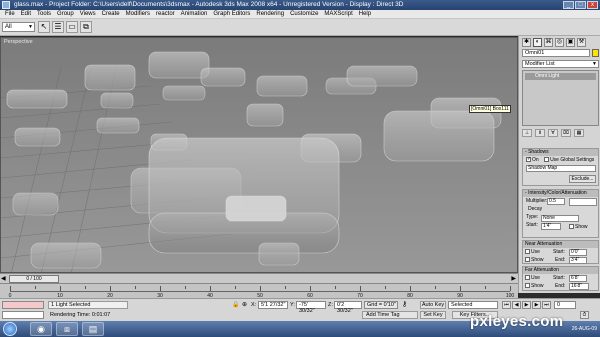 Image resolution: width=600 pixels, height=337 pixels. Describe the element at coordinates (579, 133) in the screenshot. I see `configure-sets-icon: ▦` at that location.